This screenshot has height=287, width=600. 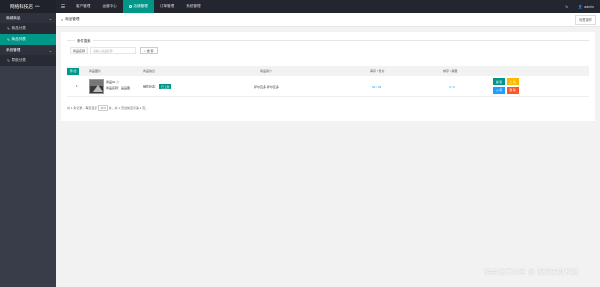 I want to click on column-header: 排序 / 销量, so click(x=450, y=71).